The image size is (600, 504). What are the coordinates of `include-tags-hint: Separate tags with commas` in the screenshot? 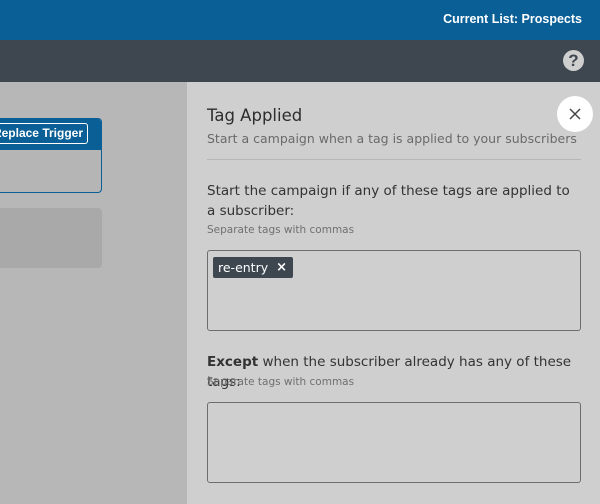 It's located at (281, 230).